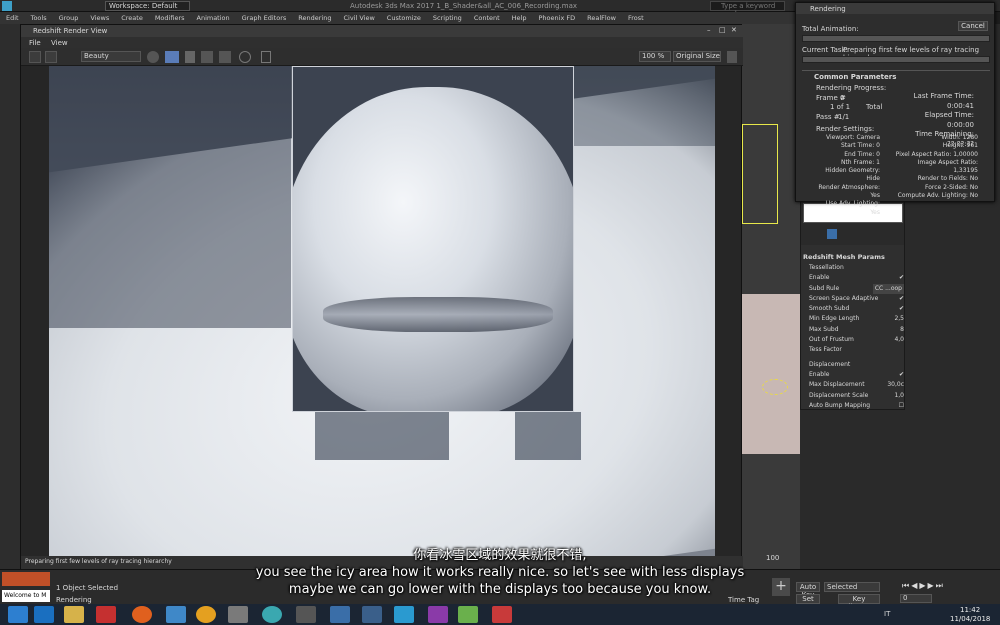 Image resolution: width=1000 pixels, height=625 pixels. What do you see at coordinates (808, 602) in the screenshot?
I see `set-key-button: Set Key` at bounding box center [808, 602].